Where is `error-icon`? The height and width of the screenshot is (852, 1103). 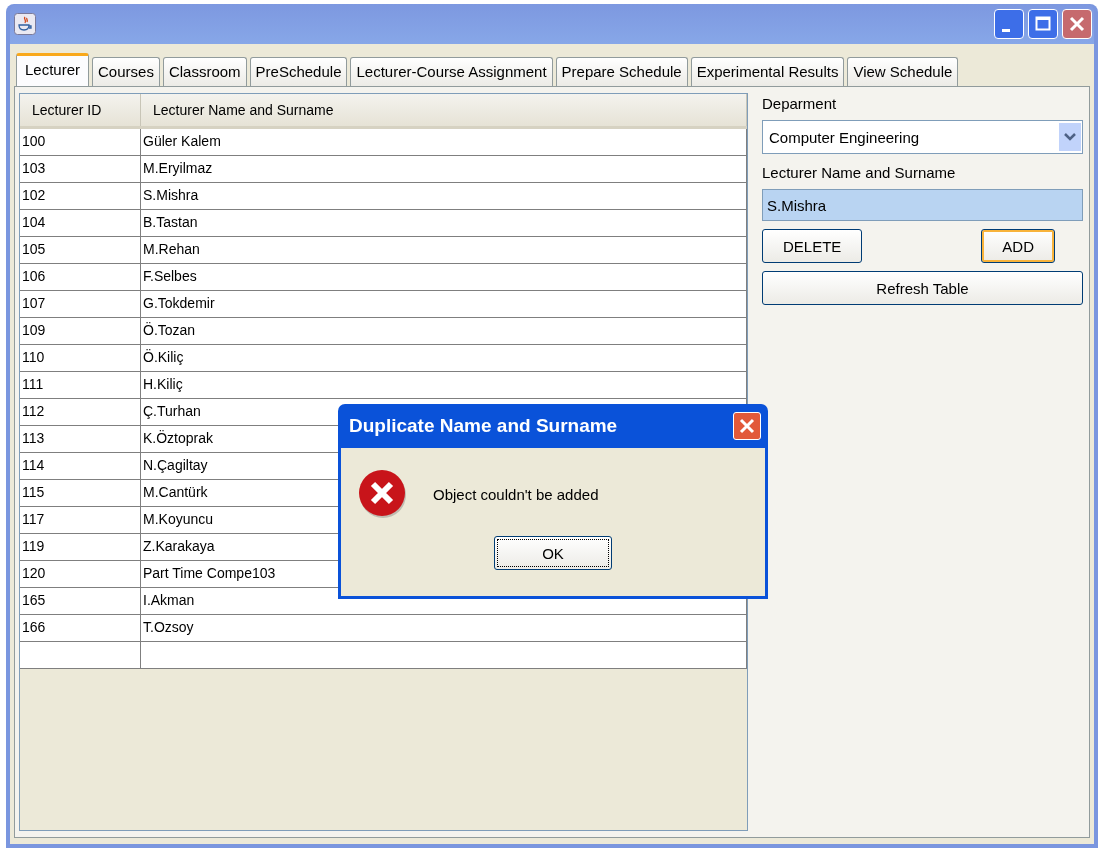
error-icon is located at coordinates (383, 494).